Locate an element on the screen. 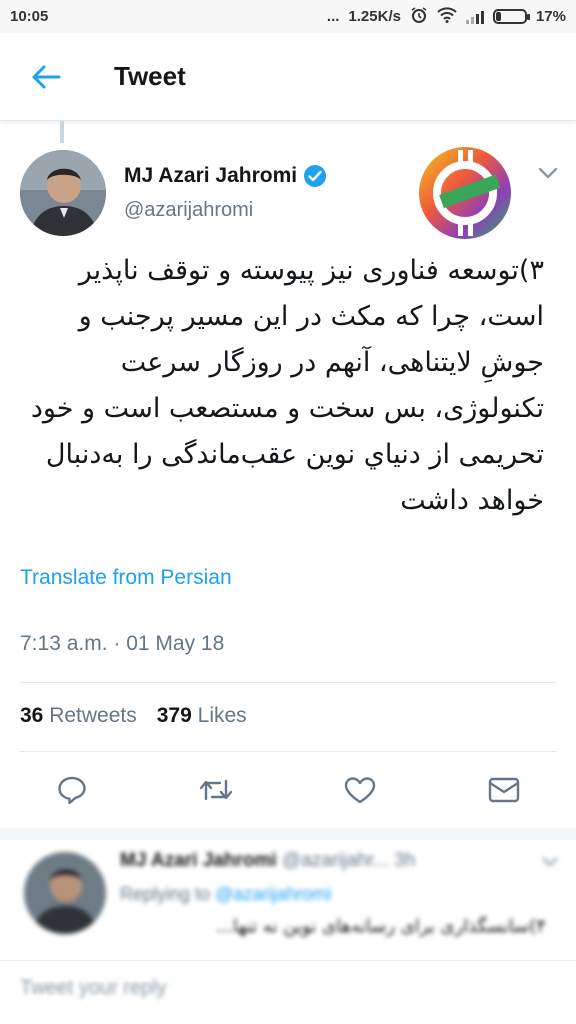 The height and width of the screenshot is (1024, 576). alarm-icon is located at coordinates (419, 17).